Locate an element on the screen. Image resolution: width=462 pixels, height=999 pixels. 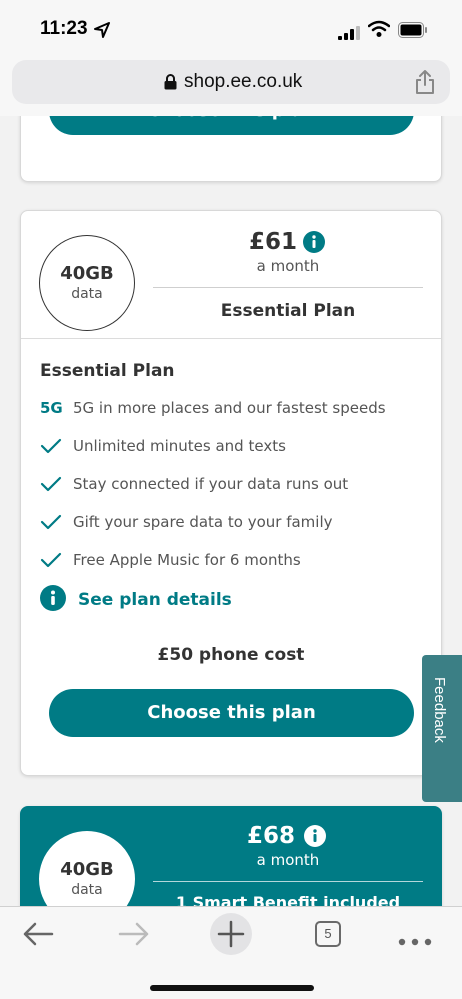
feedback-label: Feedback is located at coordinates (439, 710).